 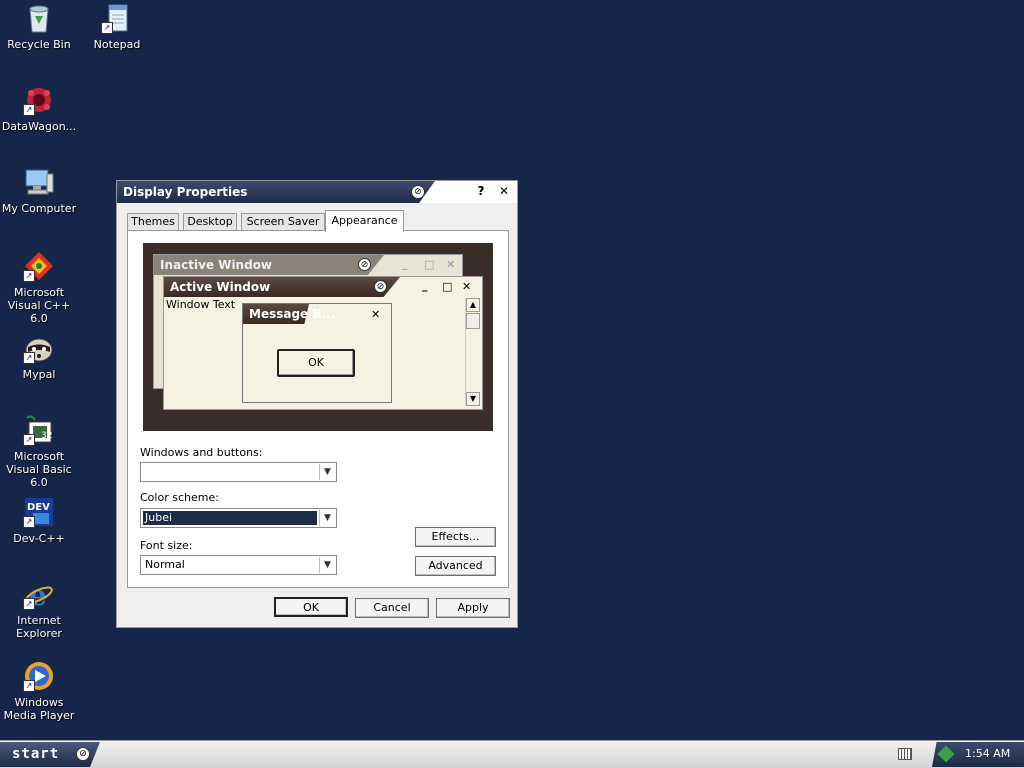 What do you see at coordinates (39, 208) in the screenshot?
I see `desktop-icon-label: My Computer` at bounding box center [39, 208].